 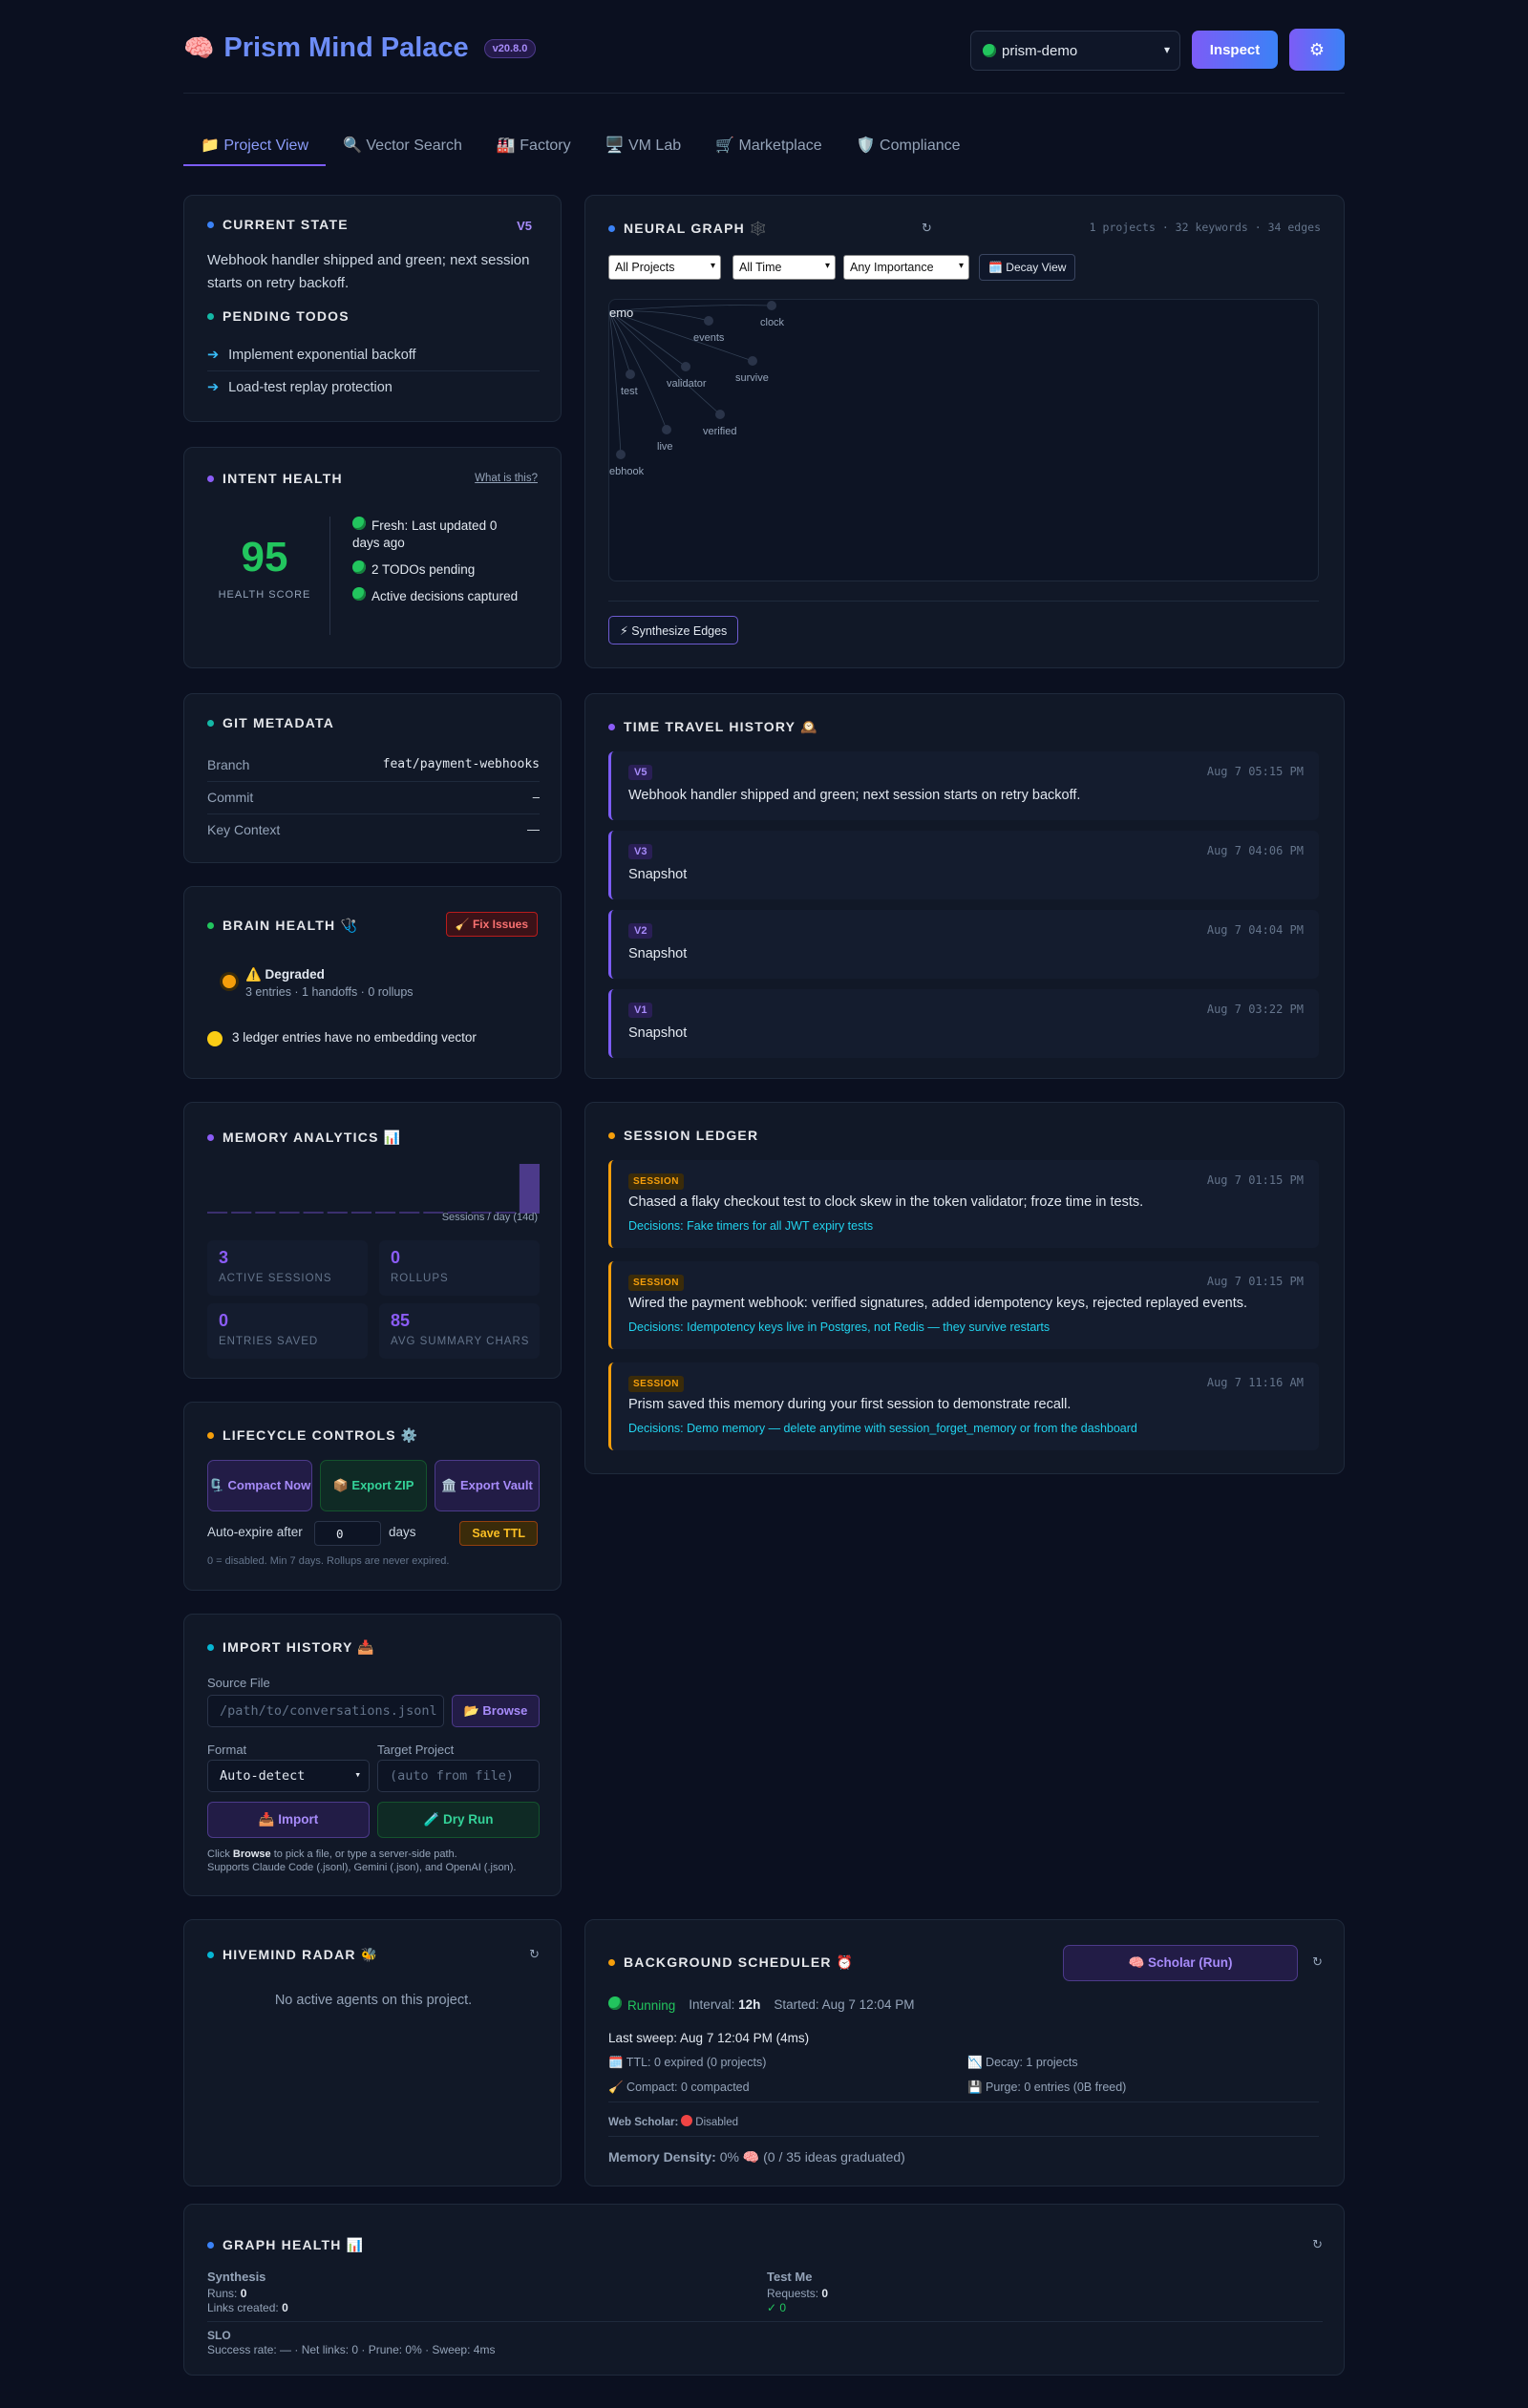 I want to click on export-zip-button: 📦 Export ZIP, so click(x=373, y=1485).